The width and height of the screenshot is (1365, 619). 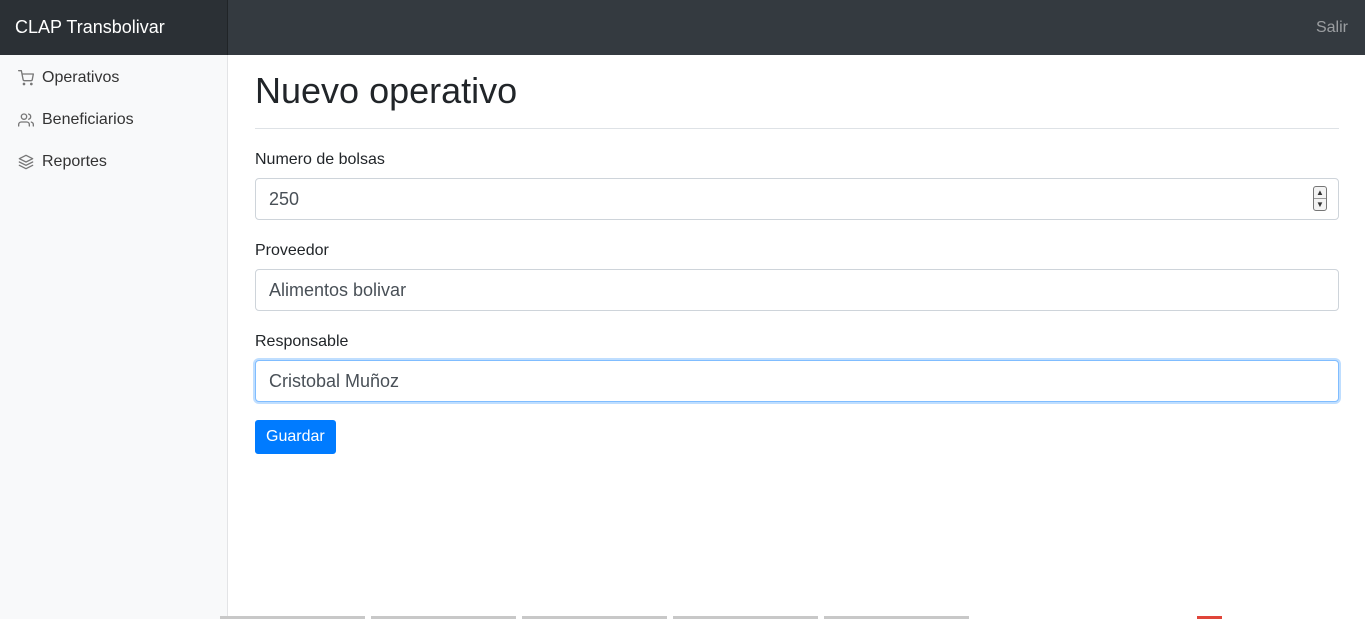 What do you see at coordinates (292, 250) in the screenshot?
I see `provider-label: Proveedor` at bounding box center [292, 250].